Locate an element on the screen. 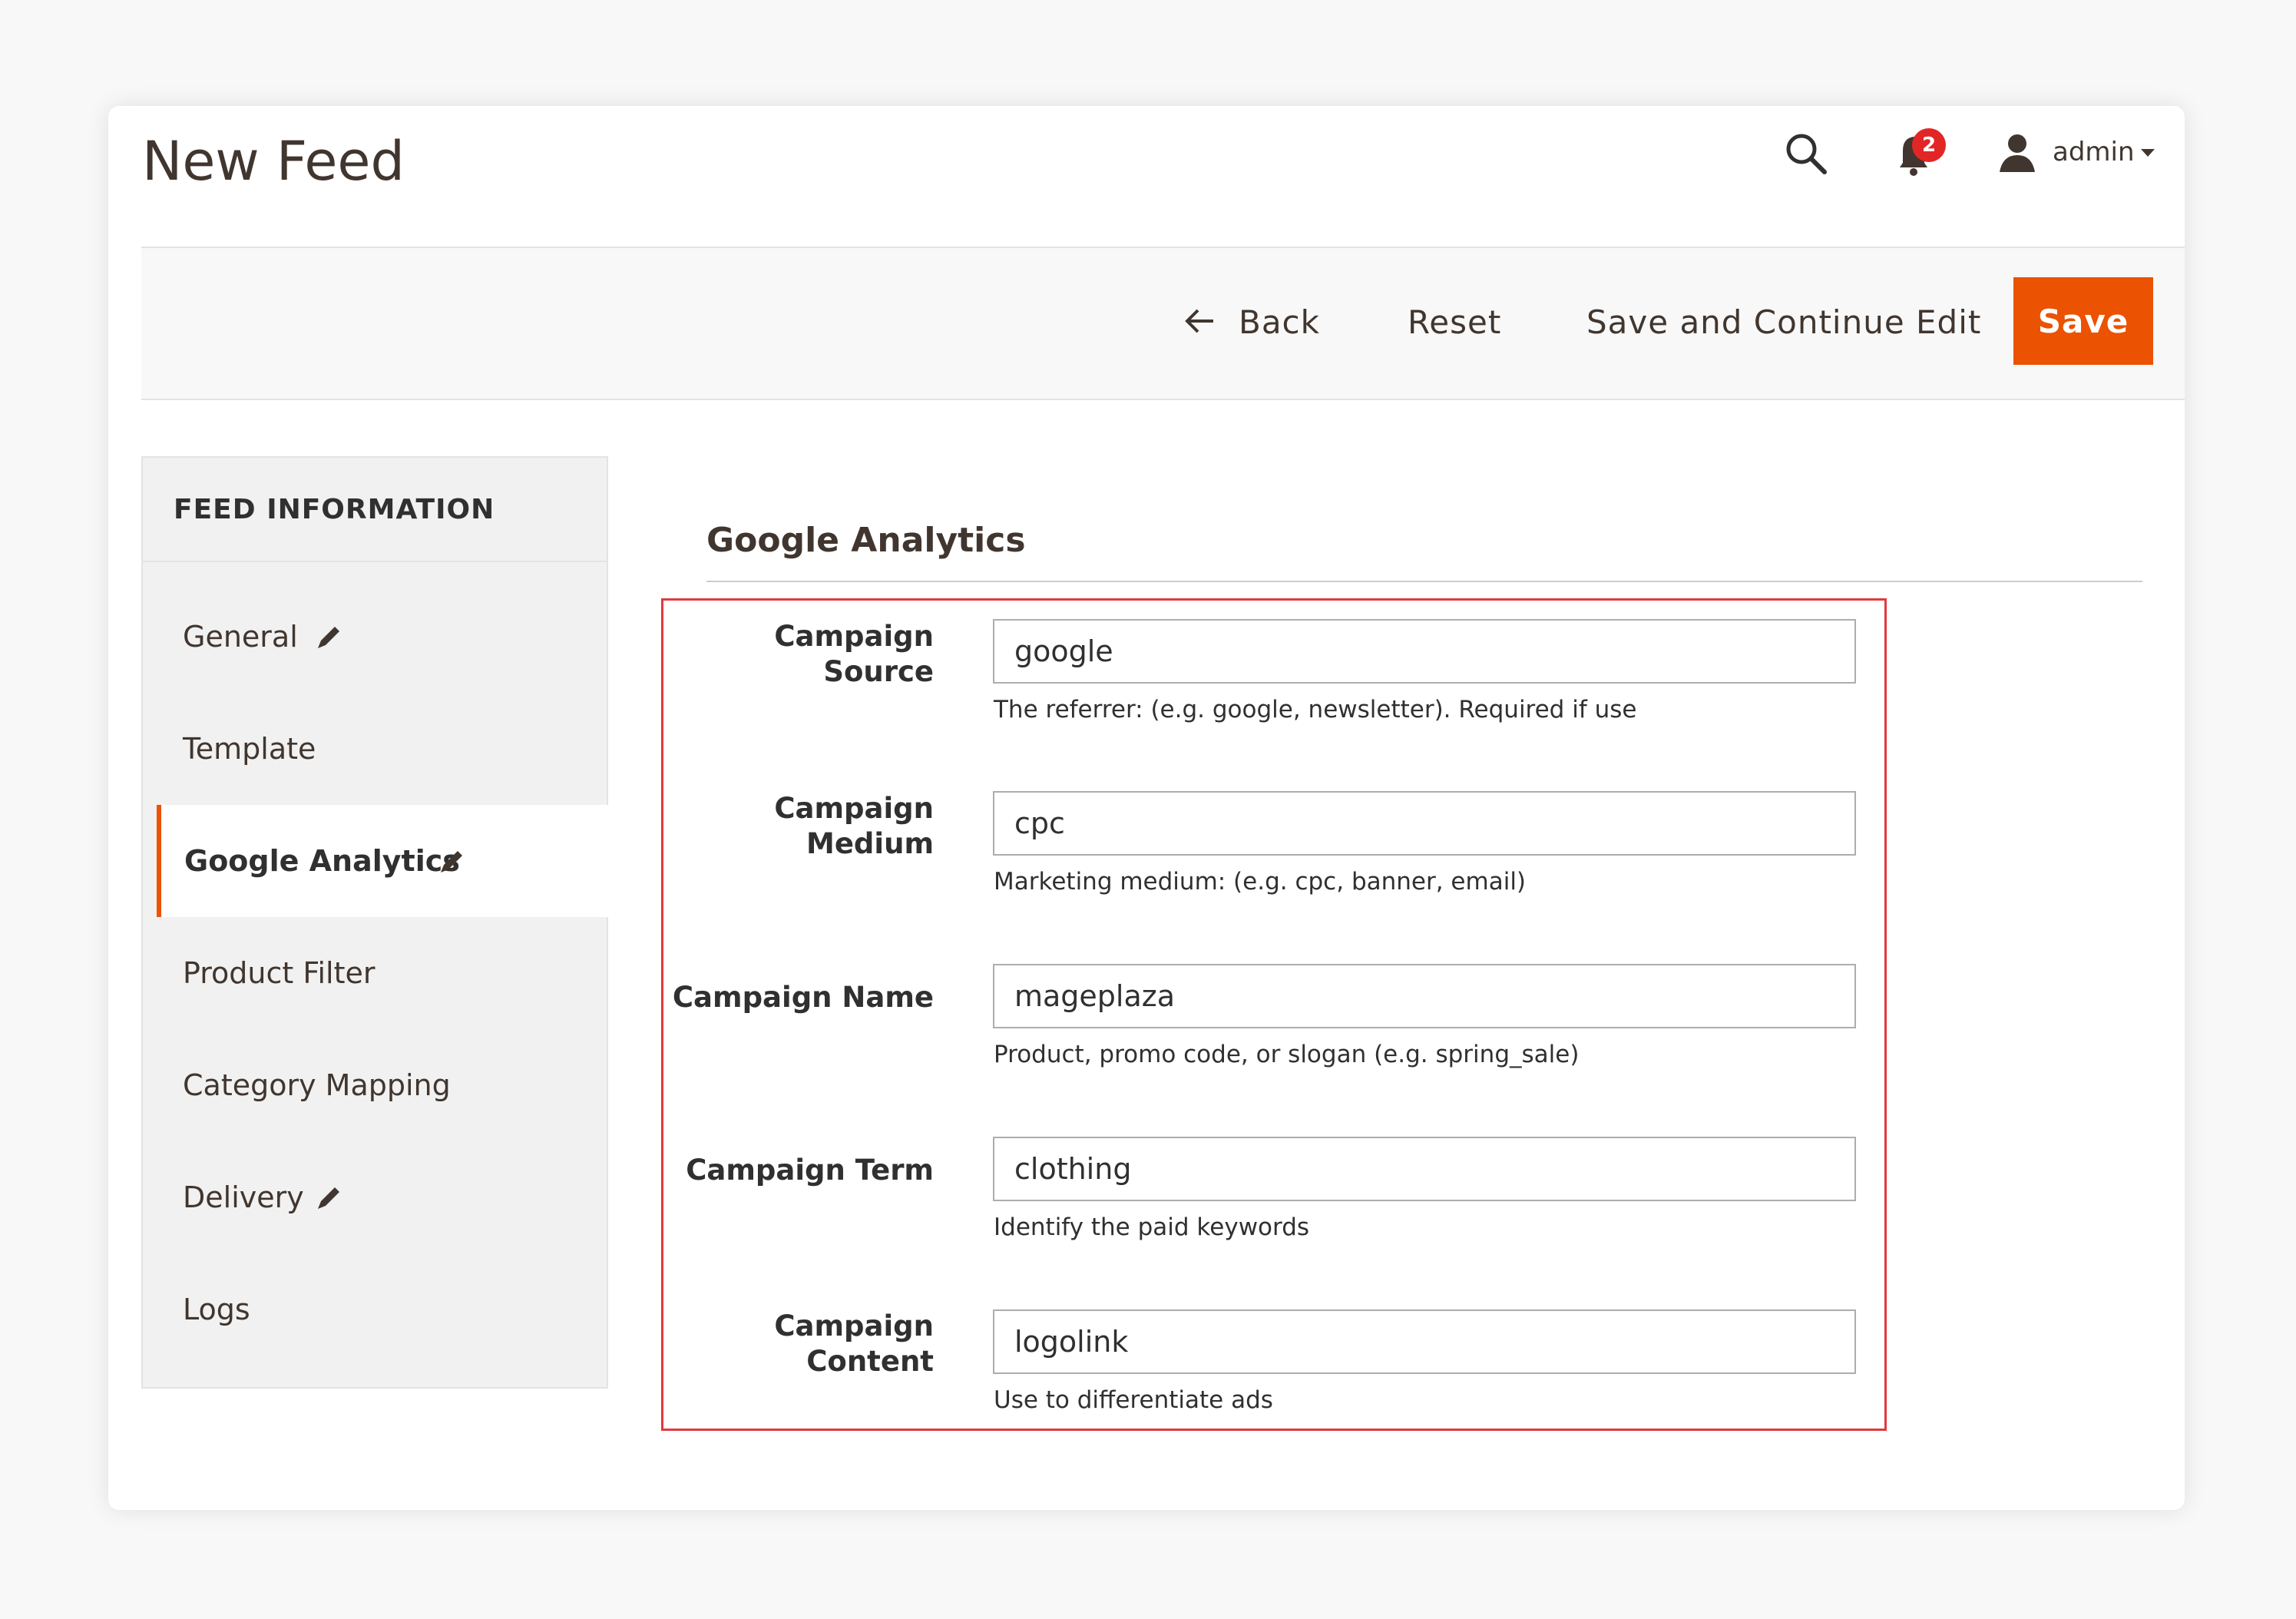  sidebar-item-label: Logs is located at coordinates (216, 1309).